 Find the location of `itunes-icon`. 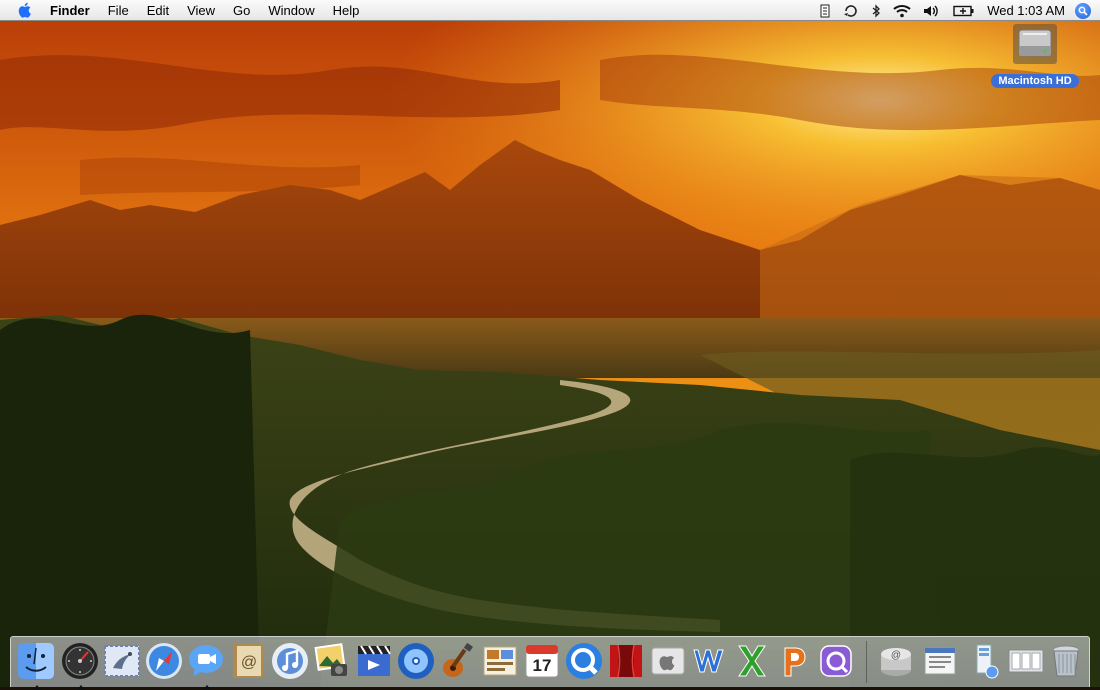

itunes-icon is located at coordinates (290, 661).